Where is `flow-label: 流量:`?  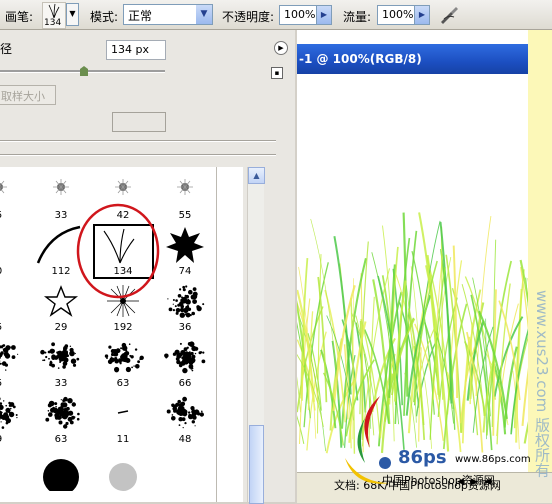 flow-label: 流量: is located at coordinates (357, 16).